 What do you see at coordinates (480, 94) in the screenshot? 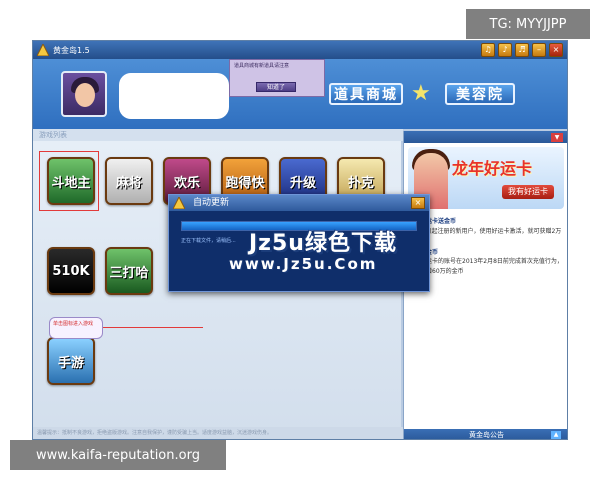
I see `beauty-salon-button: 美容院` at bounding box center [480, 94].